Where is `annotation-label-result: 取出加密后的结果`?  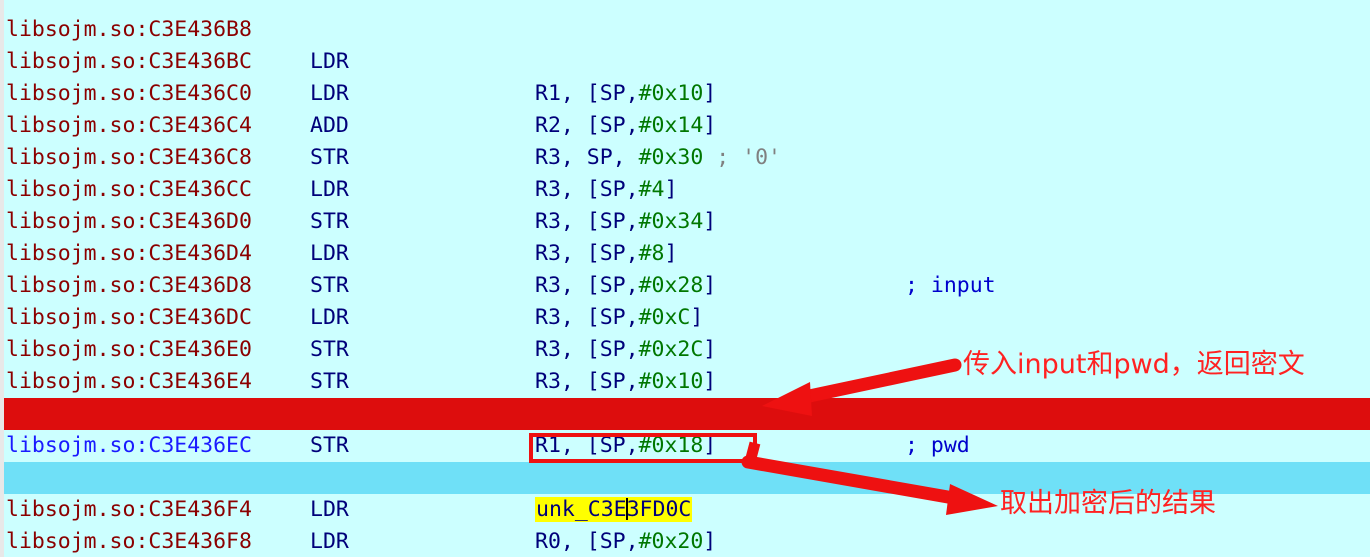 annotation-label-result: 取出加密后的结果 is located at coordinates (1108, 503).